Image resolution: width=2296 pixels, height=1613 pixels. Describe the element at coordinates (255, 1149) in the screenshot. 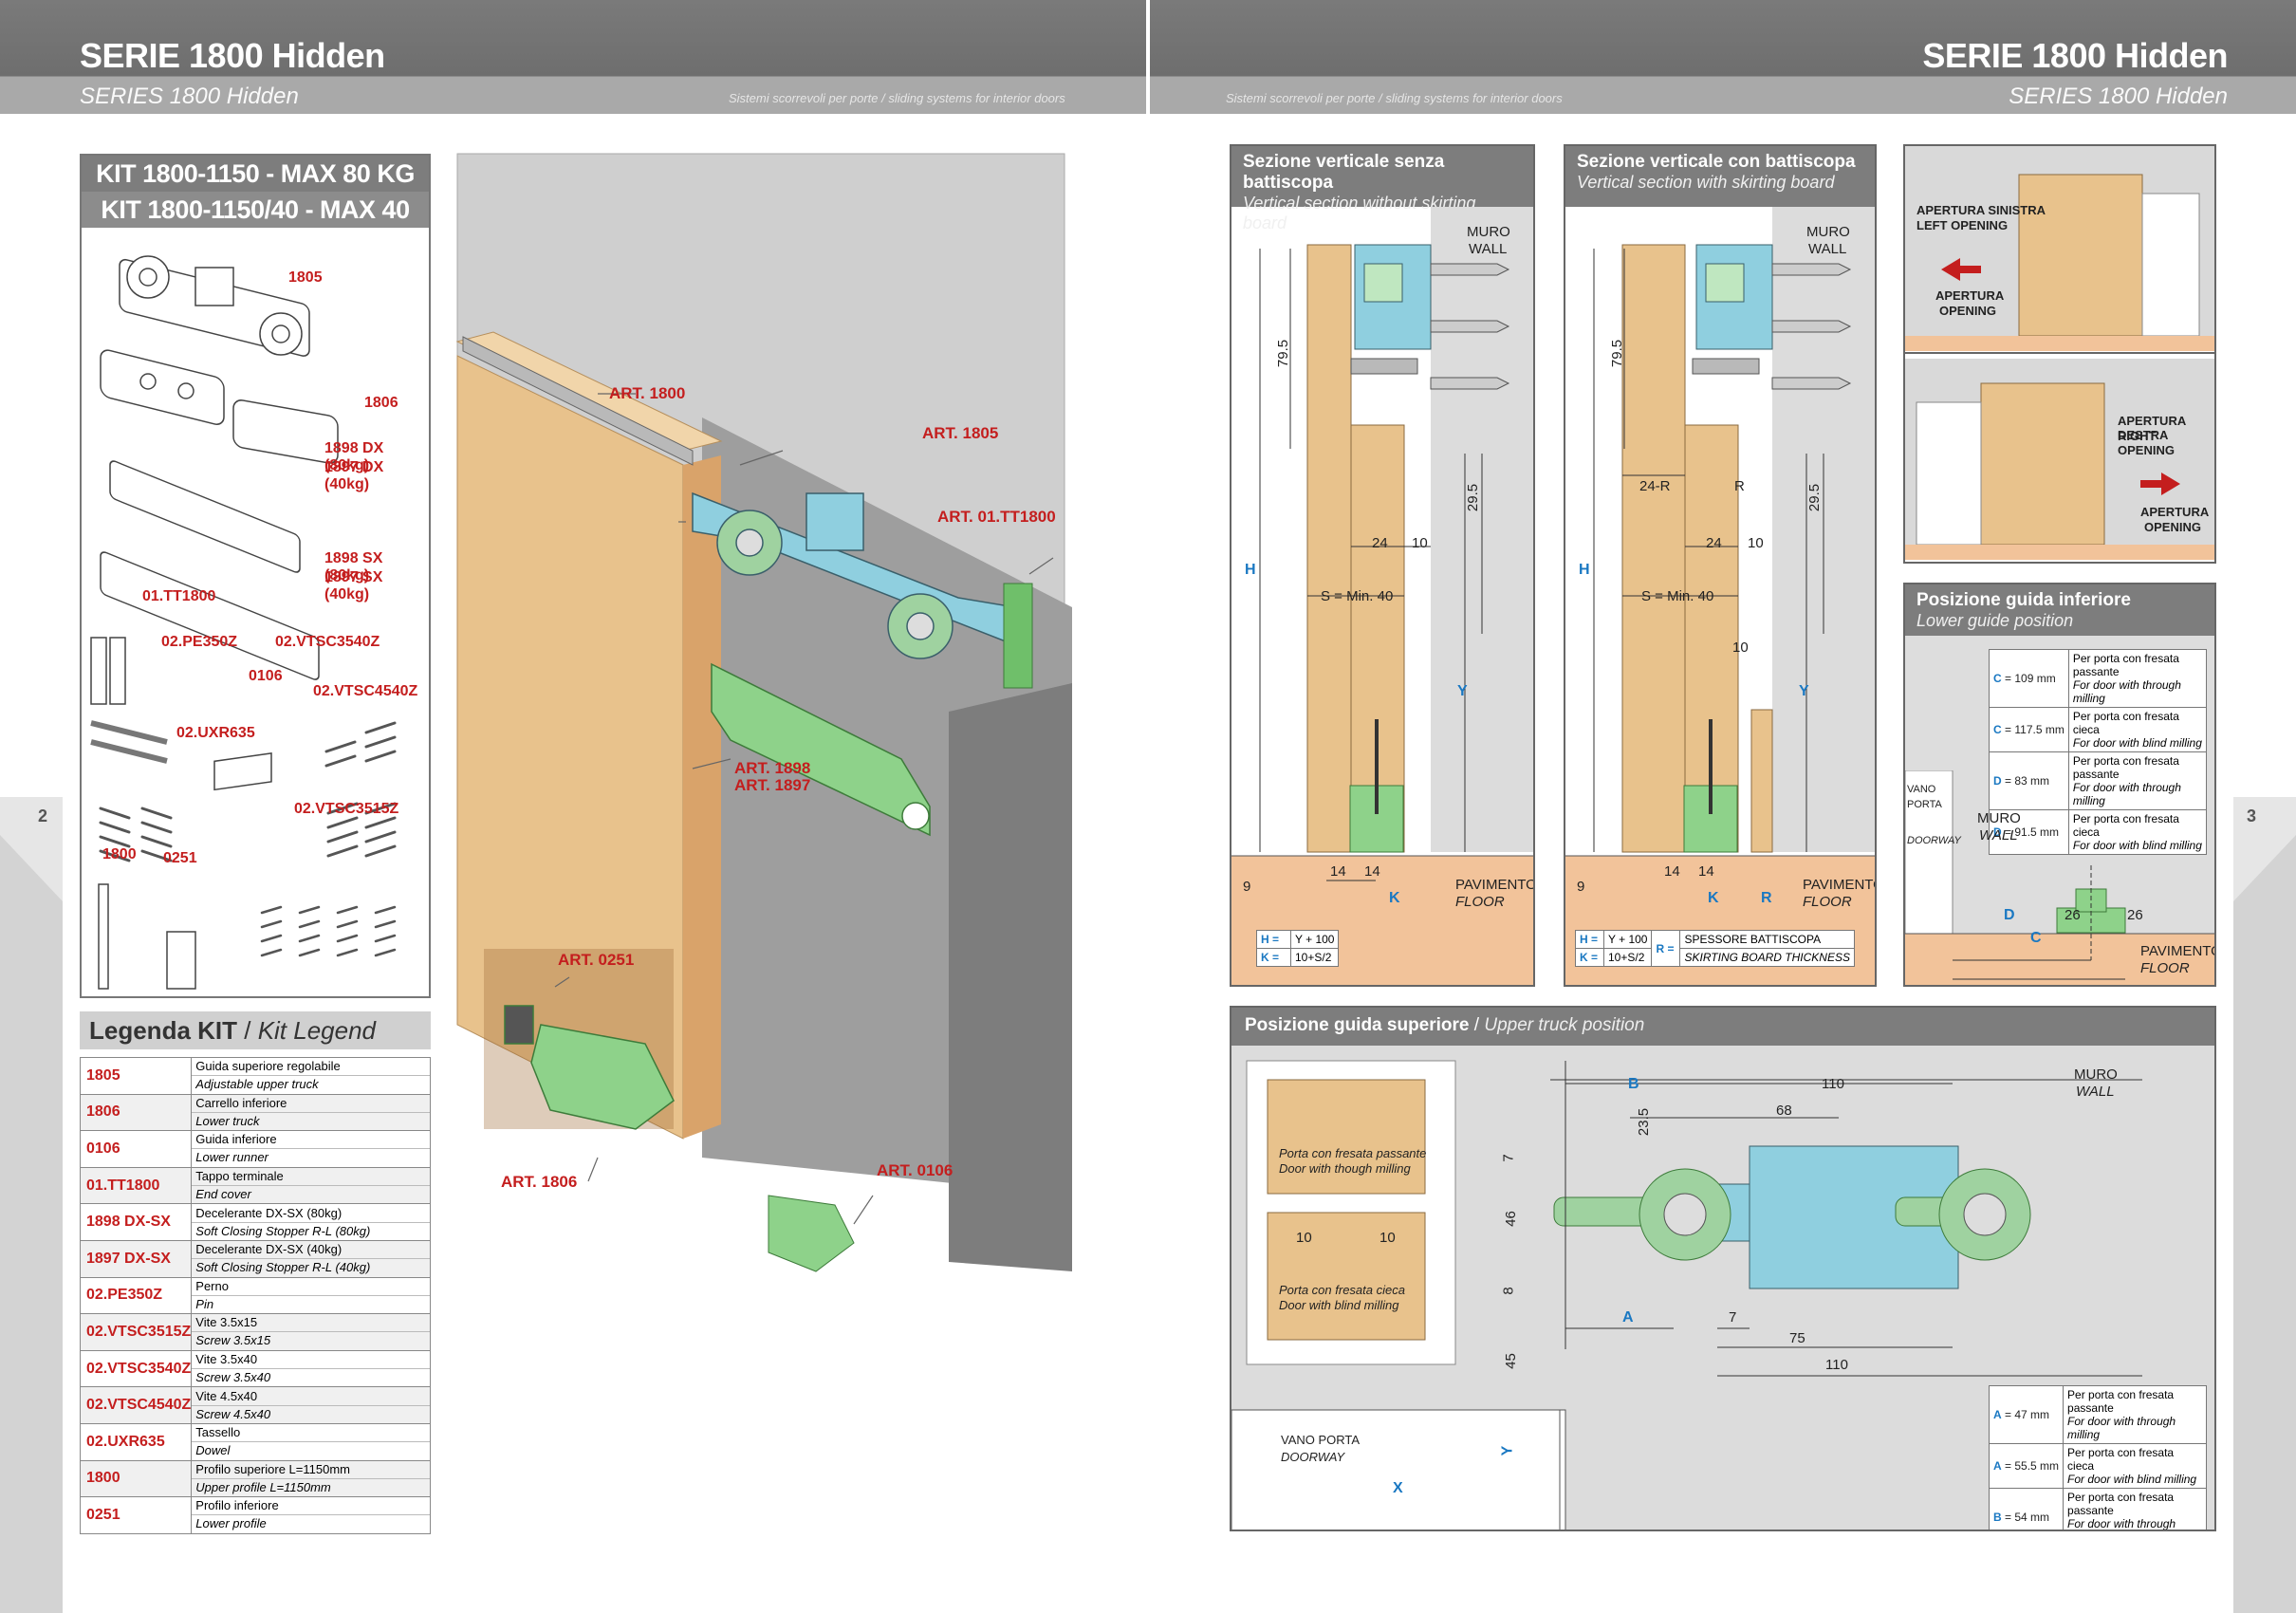

I see `legend-row: 0106 Guida inferiore Lower runner` at that location.